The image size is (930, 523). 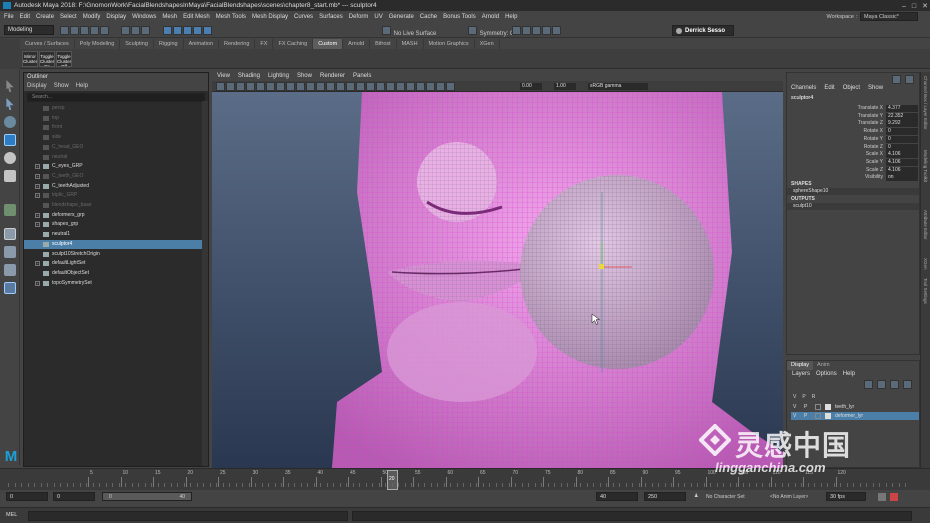 I want to click on menu-mesh-display: Mesh Display, so click(x=270, y=17).